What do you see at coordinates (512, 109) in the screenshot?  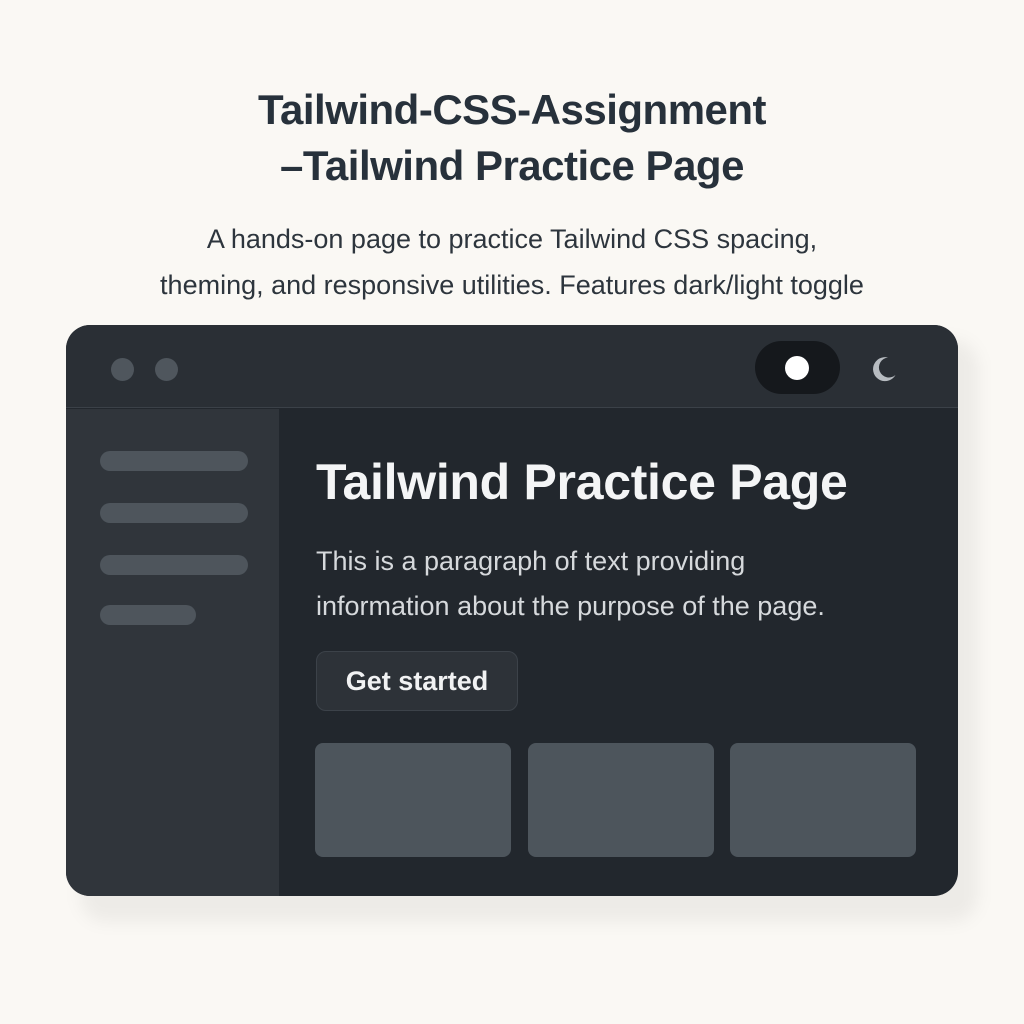 I see `page-title-line-1: Tailwind-CSS-Assignment` at bounding box center [512, 109].